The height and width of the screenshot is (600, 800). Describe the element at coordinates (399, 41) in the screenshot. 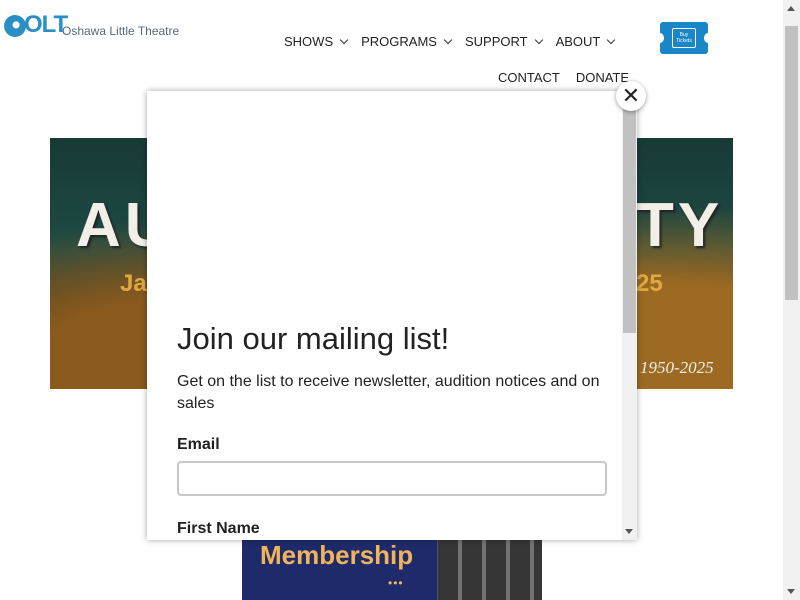

I see `nav-label: PROGRAMS` at that location.